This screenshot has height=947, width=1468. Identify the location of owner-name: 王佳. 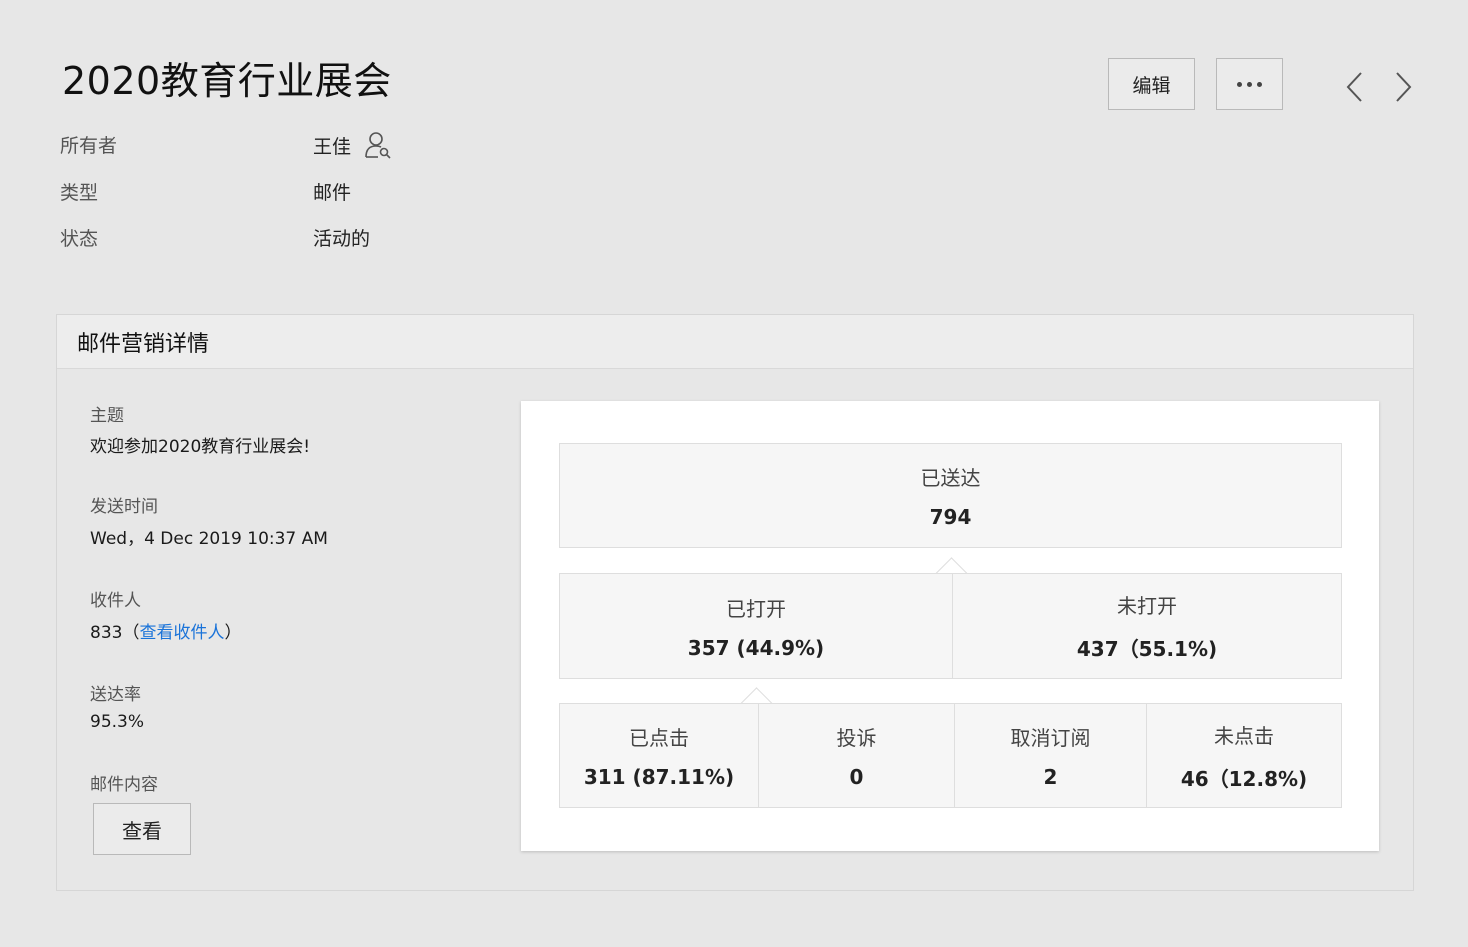
(332, 146).